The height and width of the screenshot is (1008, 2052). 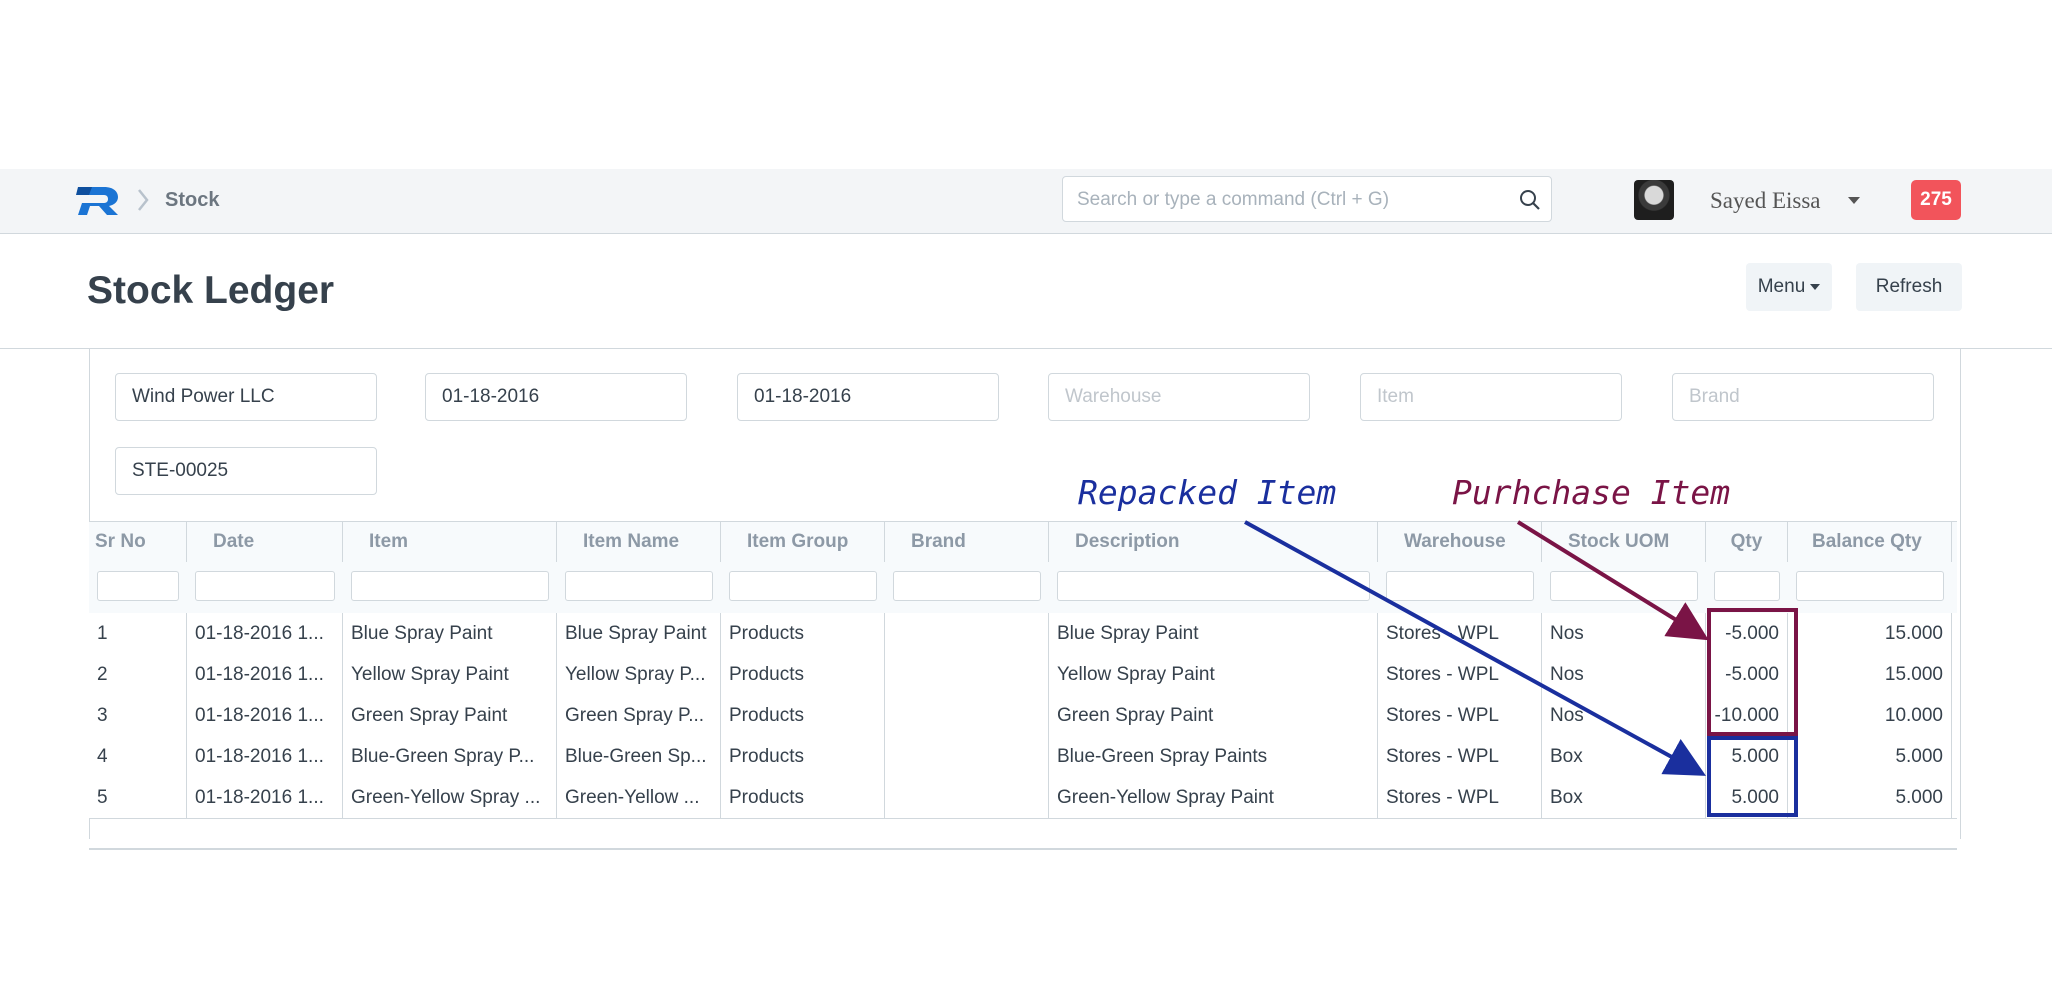 What do you see at coordinates (246, 397) in the screenshot?
I see `company-filter` at bounding box center [246, 397].